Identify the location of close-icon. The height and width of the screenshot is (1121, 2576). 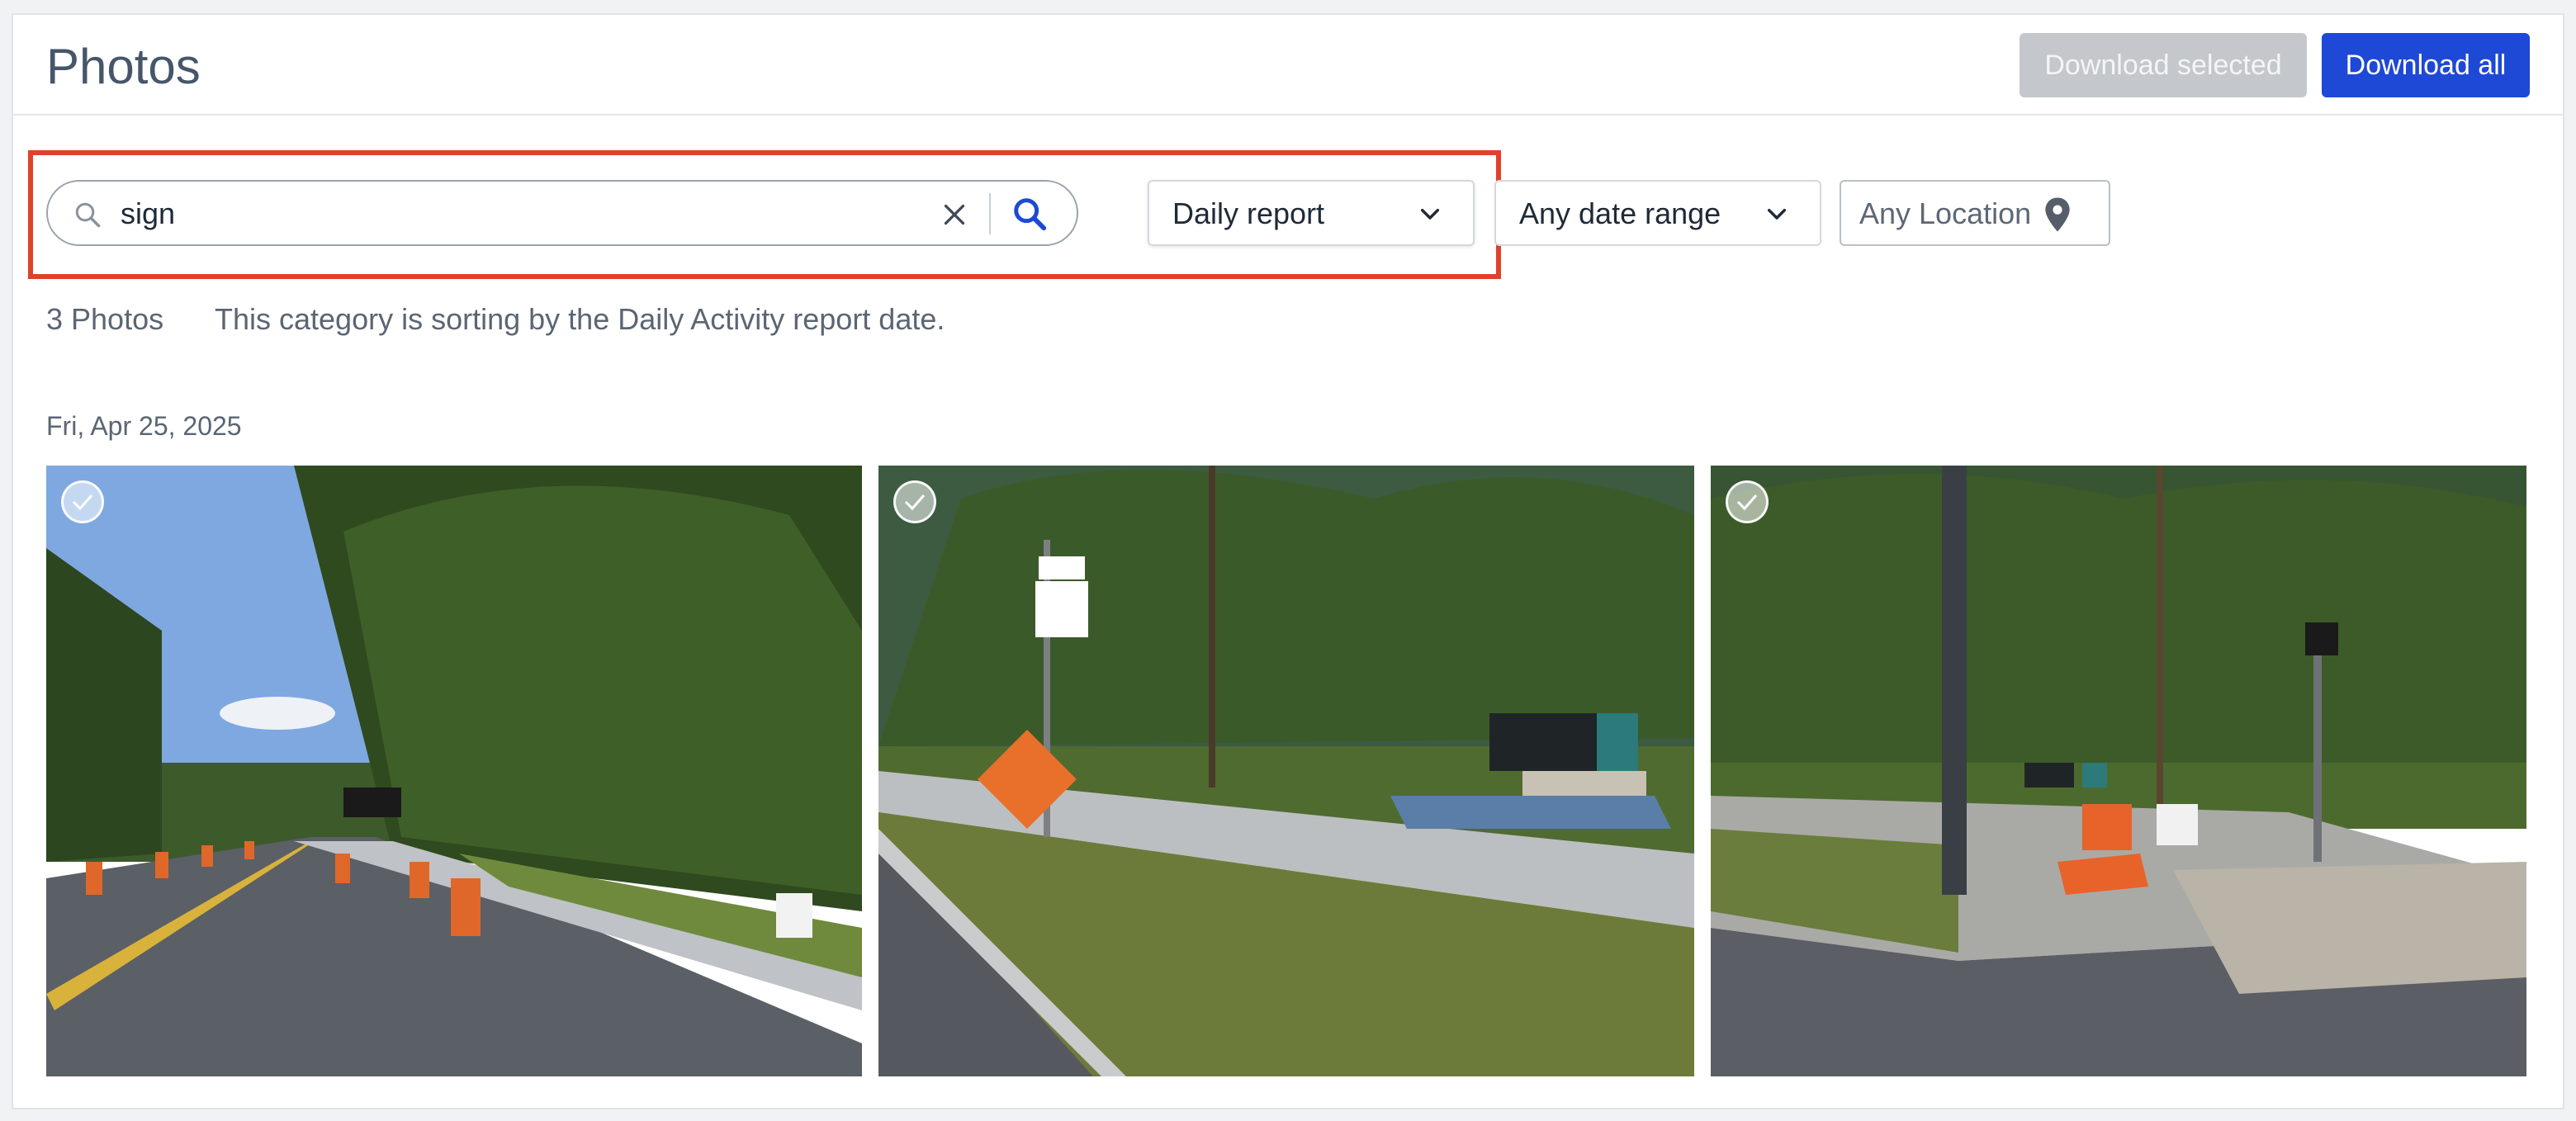
(954, 214).